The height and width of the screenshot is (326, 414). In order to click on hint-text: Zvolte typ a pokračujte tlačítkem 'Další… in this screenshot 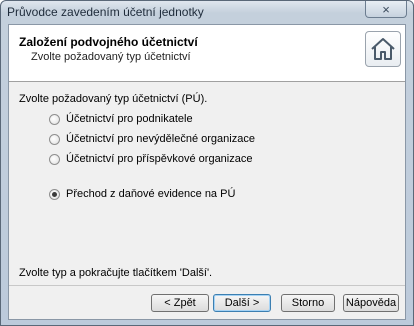, I will do `click(116, 273)`.